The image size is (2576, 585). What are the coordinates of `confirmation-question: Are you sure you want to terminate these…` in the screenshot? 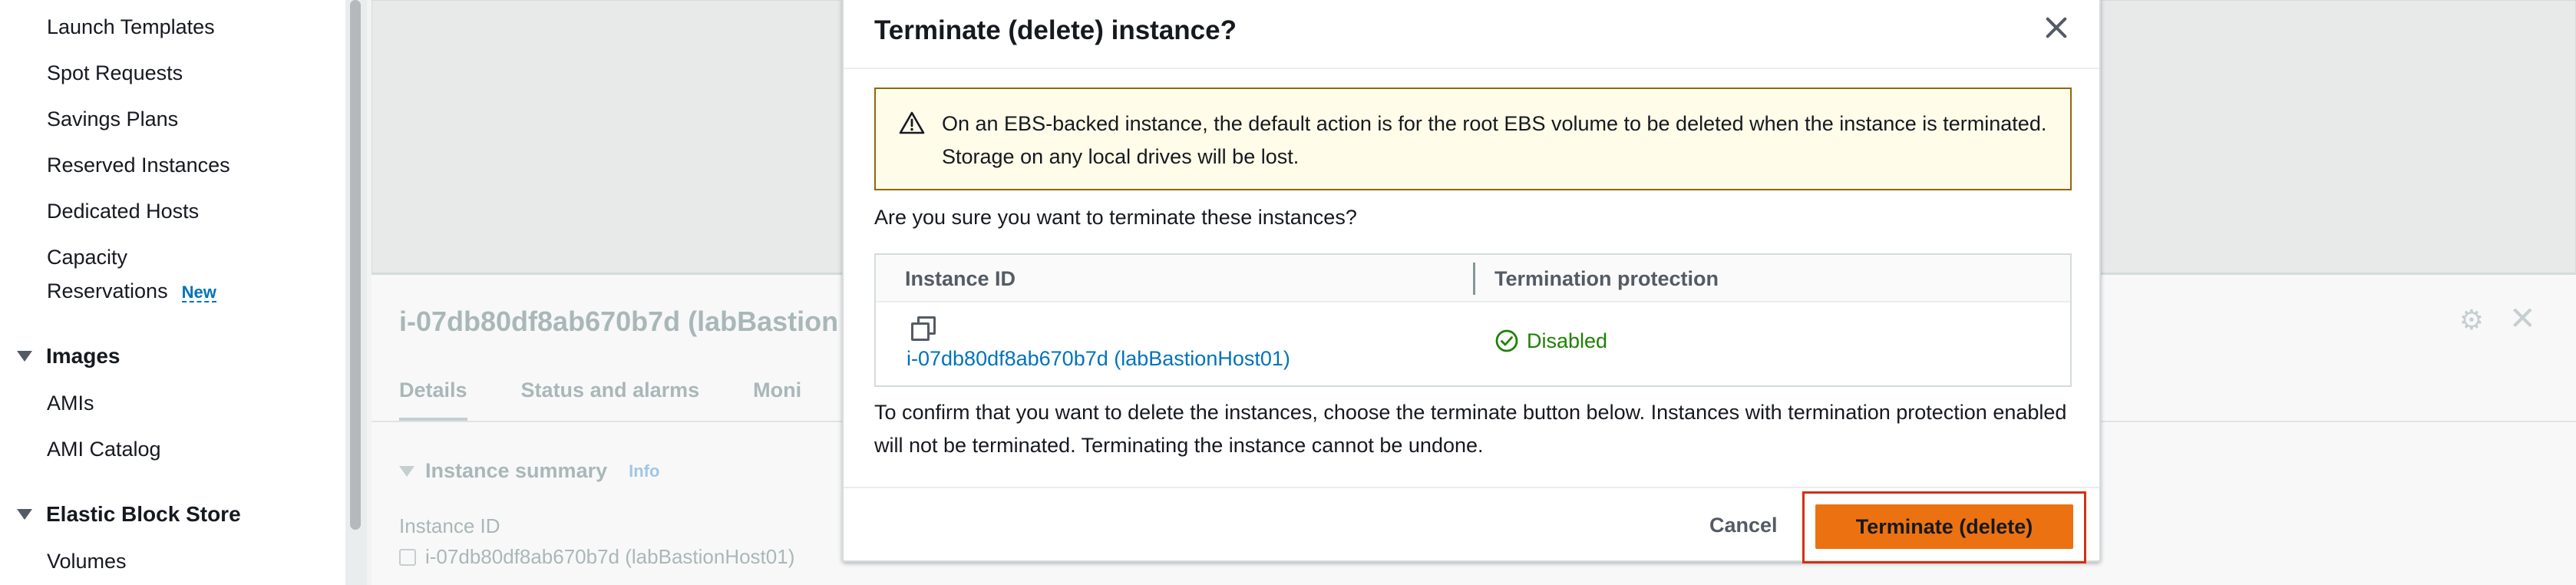 It's located at (1115, 217).